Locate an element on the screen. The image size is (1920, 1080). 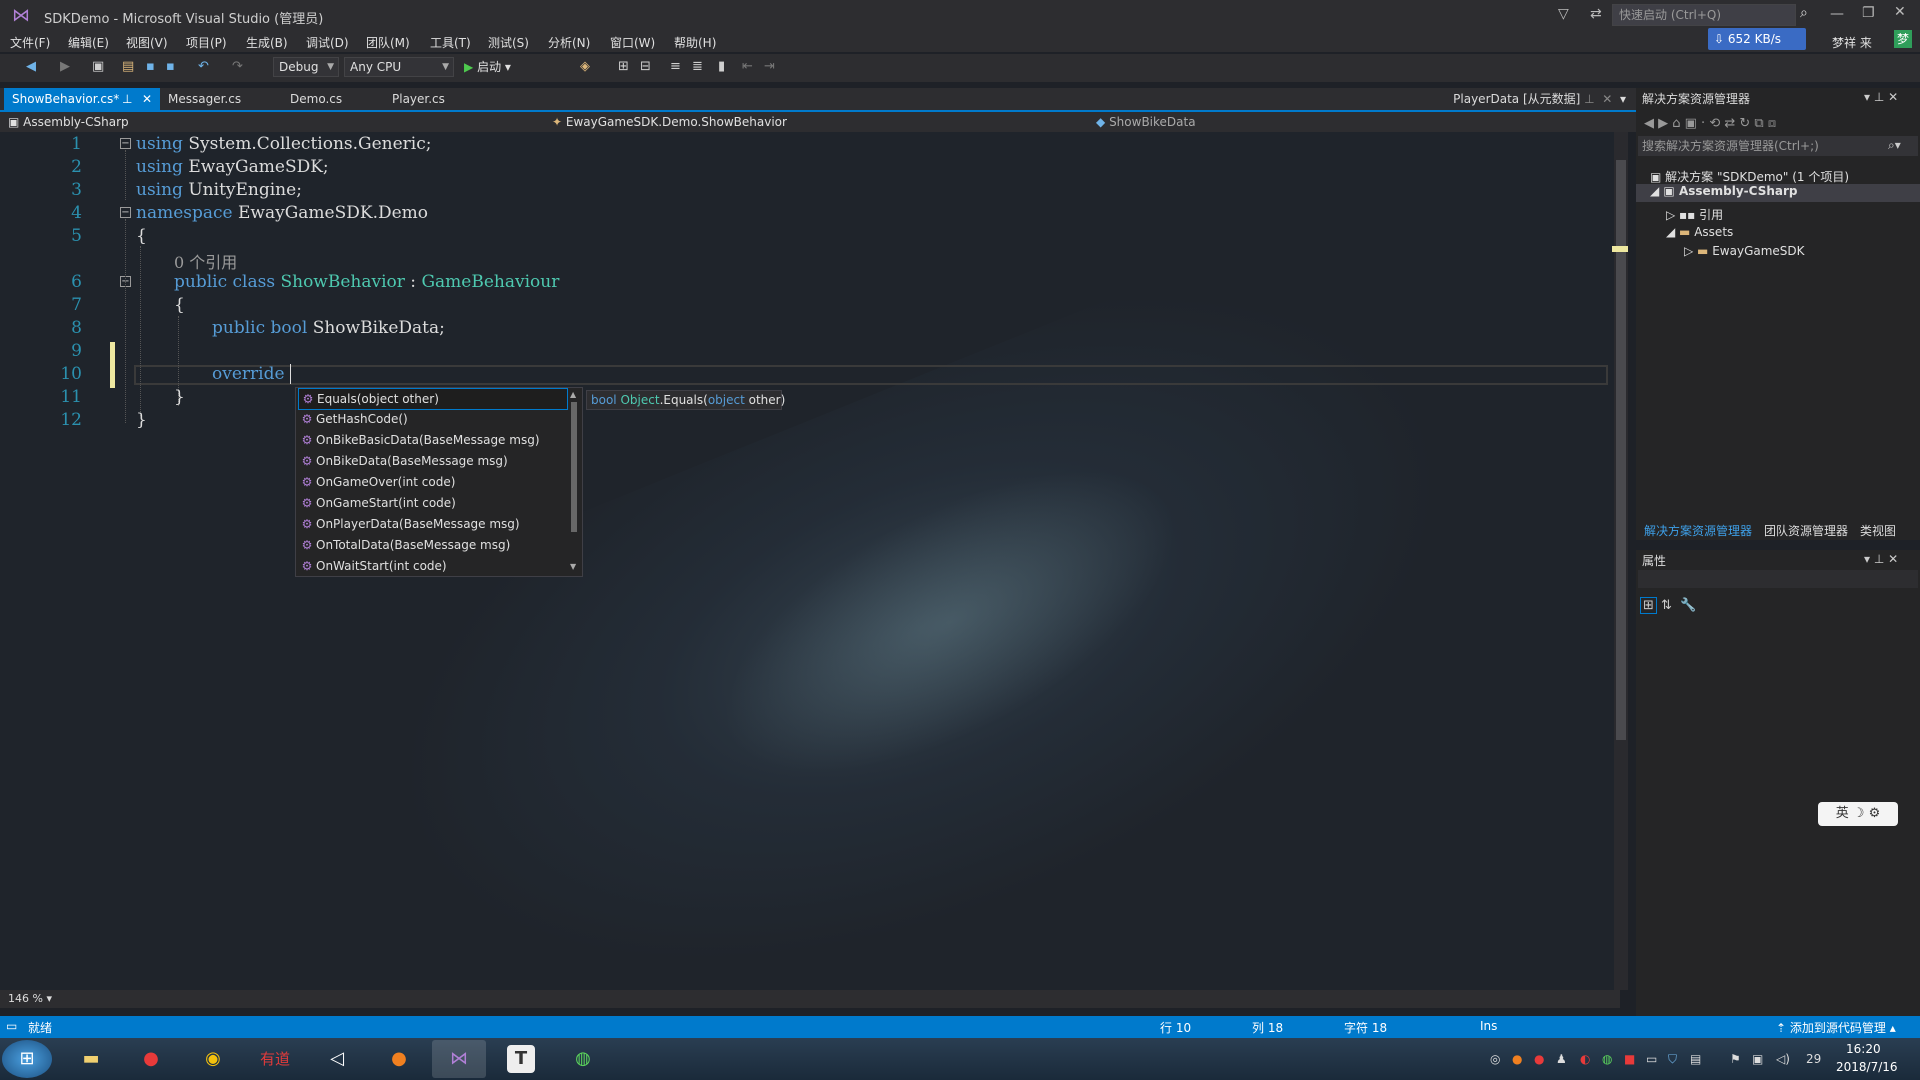
unity-icon: ◁ is located at coordinates (337, 1059).